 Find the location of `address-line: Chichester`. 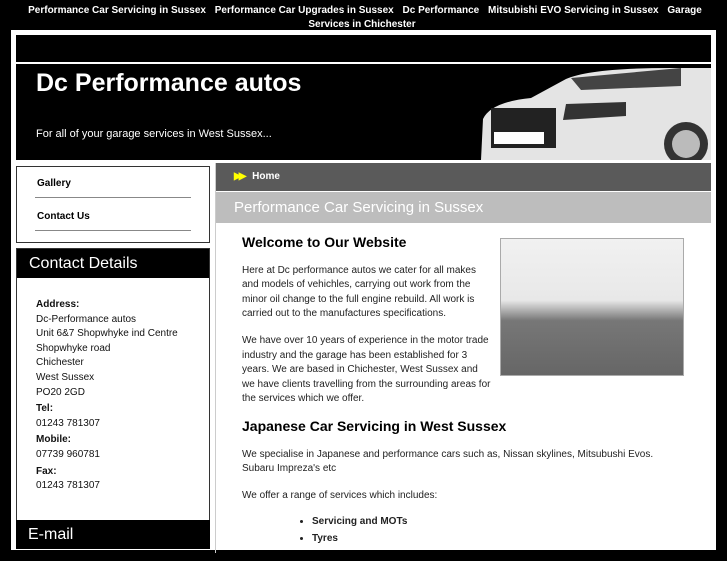

address-line: Chichester is located at coordinates (60, 363).